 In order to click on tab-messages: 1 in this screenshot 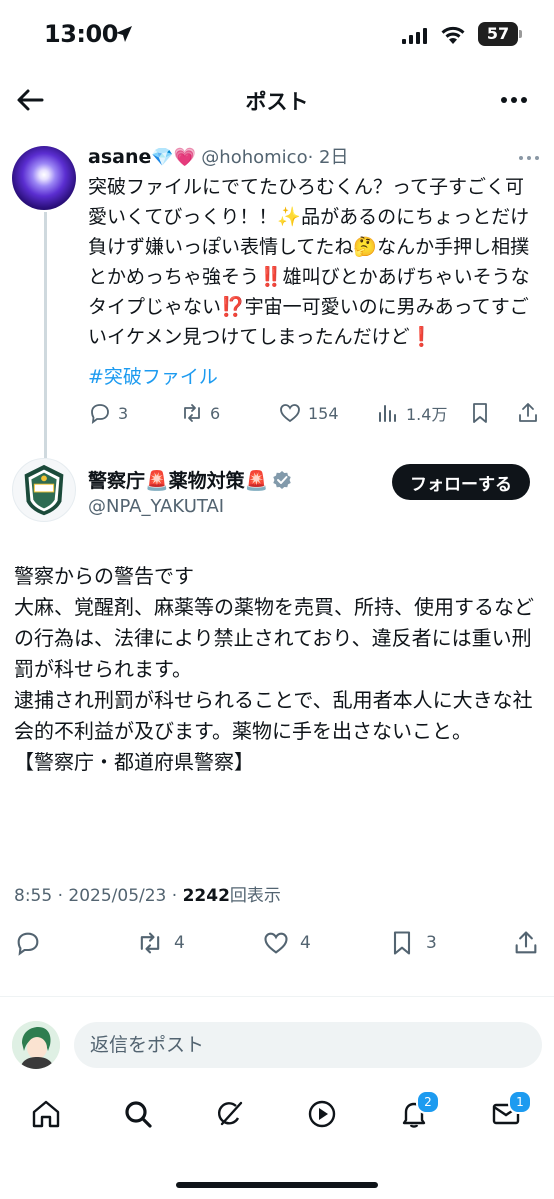, I will do `click(511, 1111)`.